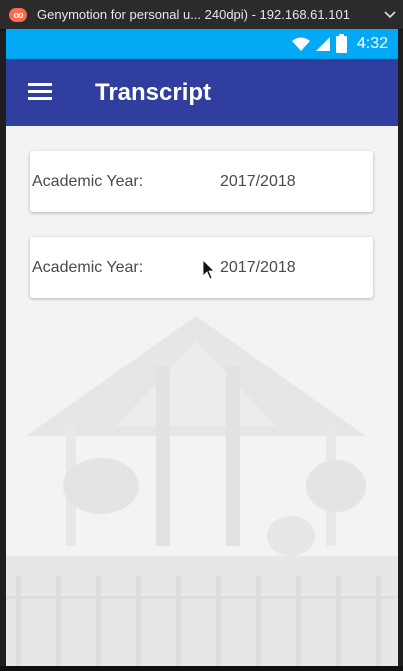 The image size is (403, 671). I want to click on status-bar: x 4:32, so click(202, 44).